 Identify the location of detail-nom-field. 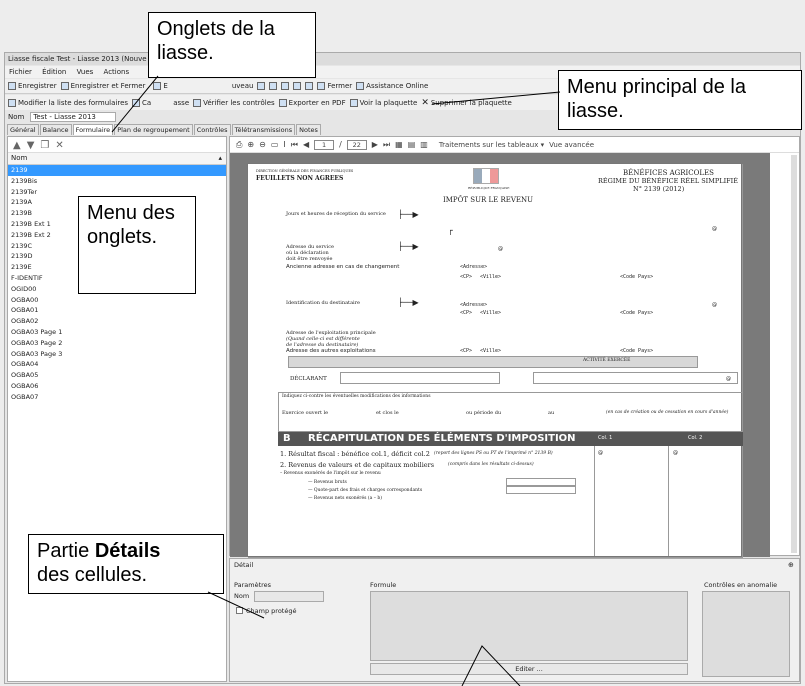
(289, 596).